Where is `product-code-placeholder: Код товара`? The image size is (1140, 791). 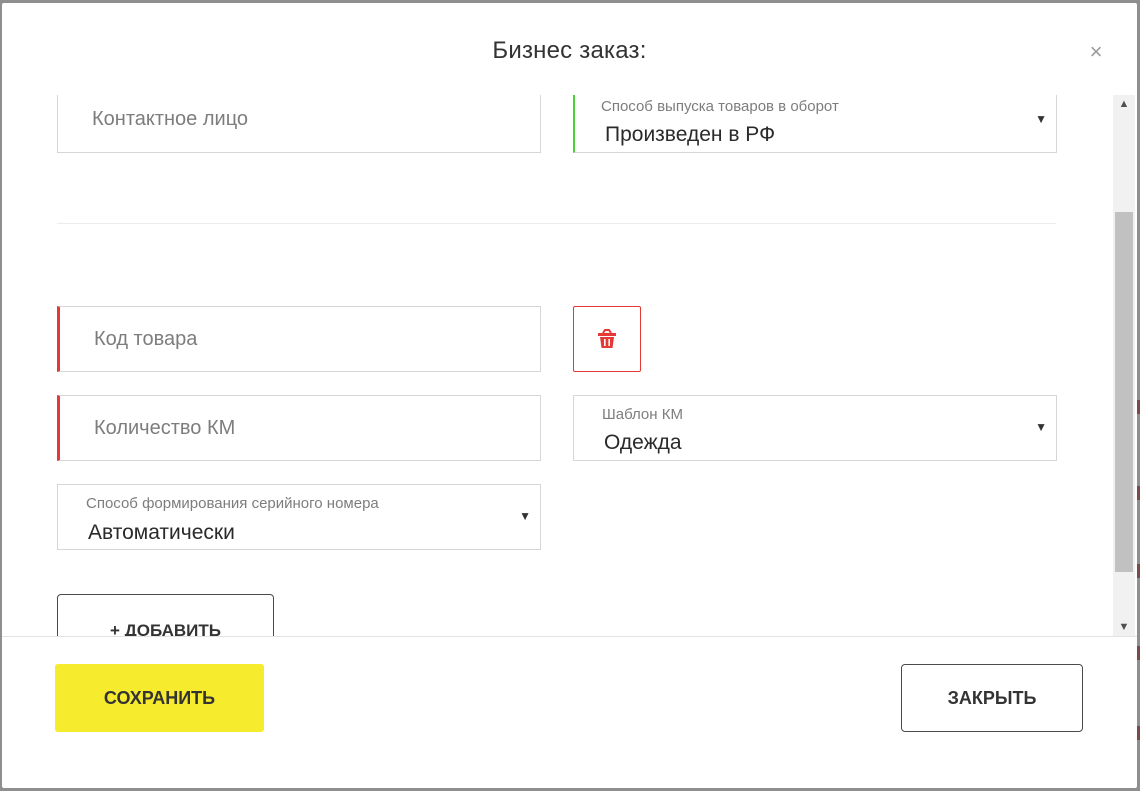
product-code-placeholder: Код товара is located at coordinates (146, 339).